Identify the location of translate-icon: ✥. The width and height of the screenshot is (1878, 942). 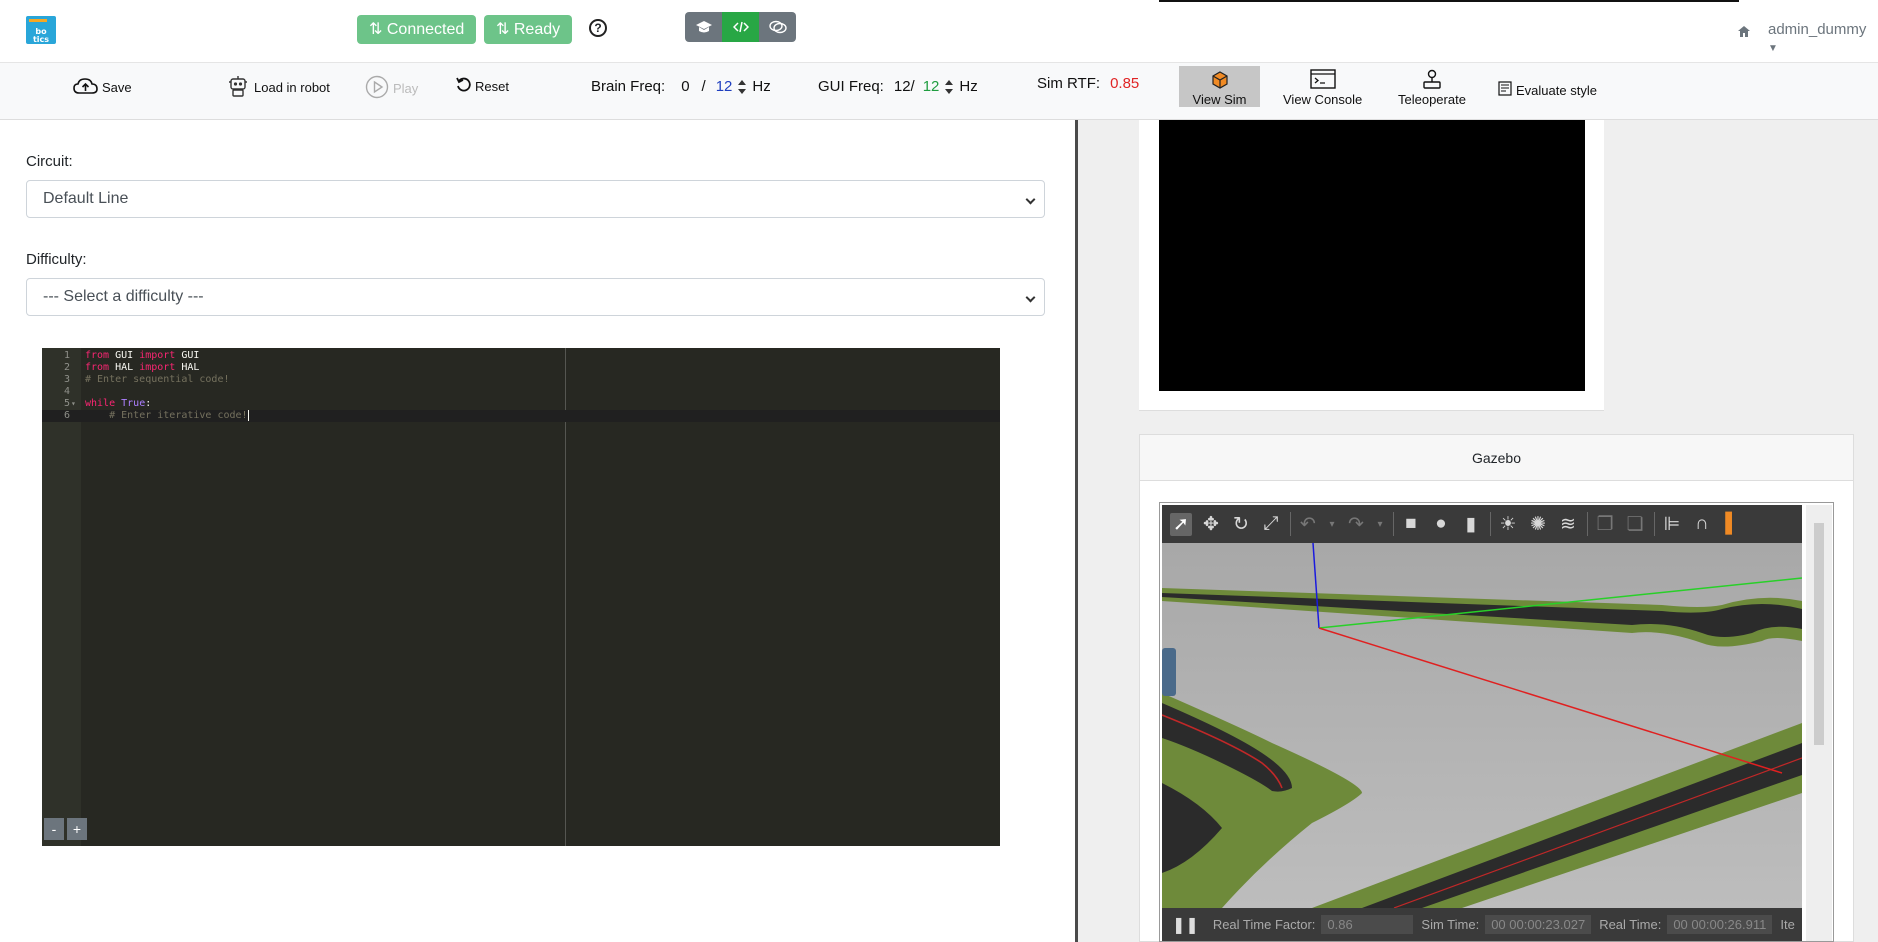
(1211, 524).